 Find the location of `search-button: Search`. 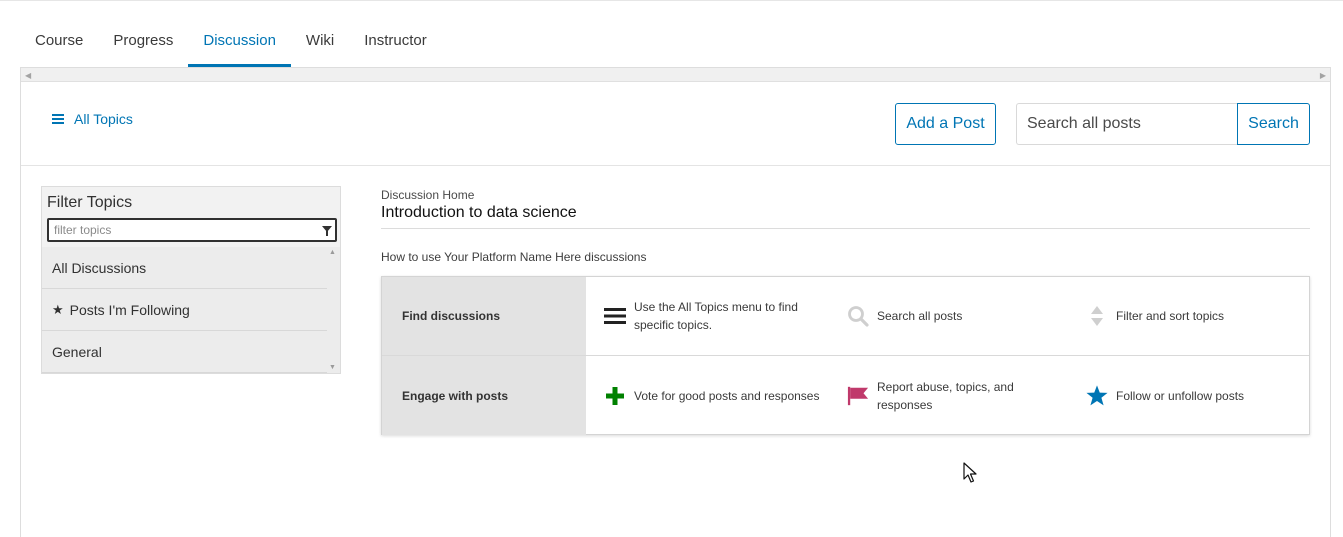

search-button: Search is located at coordinates (1273, 124).